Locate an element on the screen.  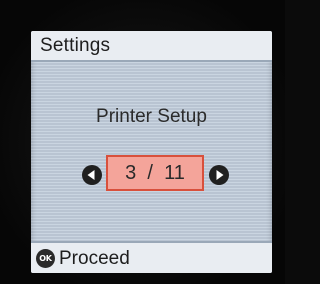
proceed-label: Proceed is located at coordinates (94, 258).